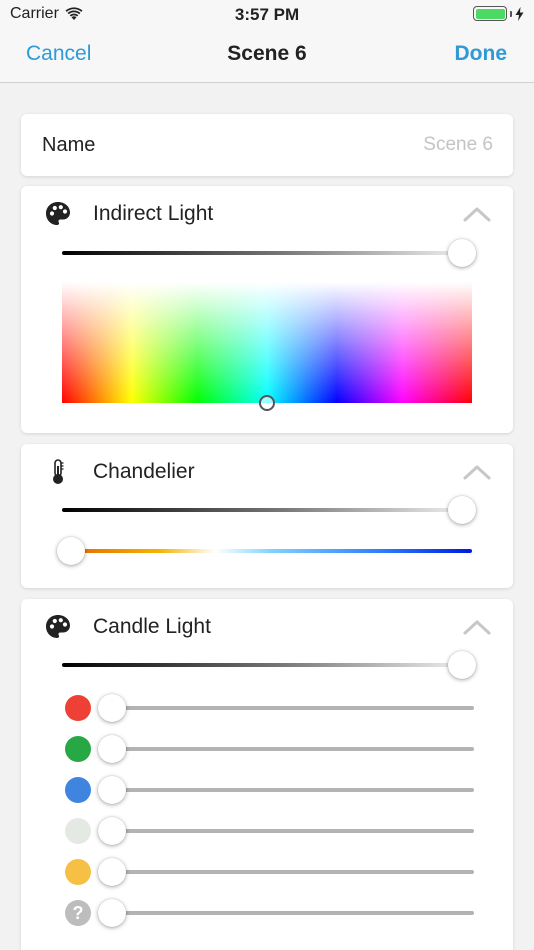 Image resolution: width=534 pixels, height=950 pixels. What do you see at coordinates (69, 145) in the screenshot?
I see `name-label: Name` at bounding box center [69, 145].